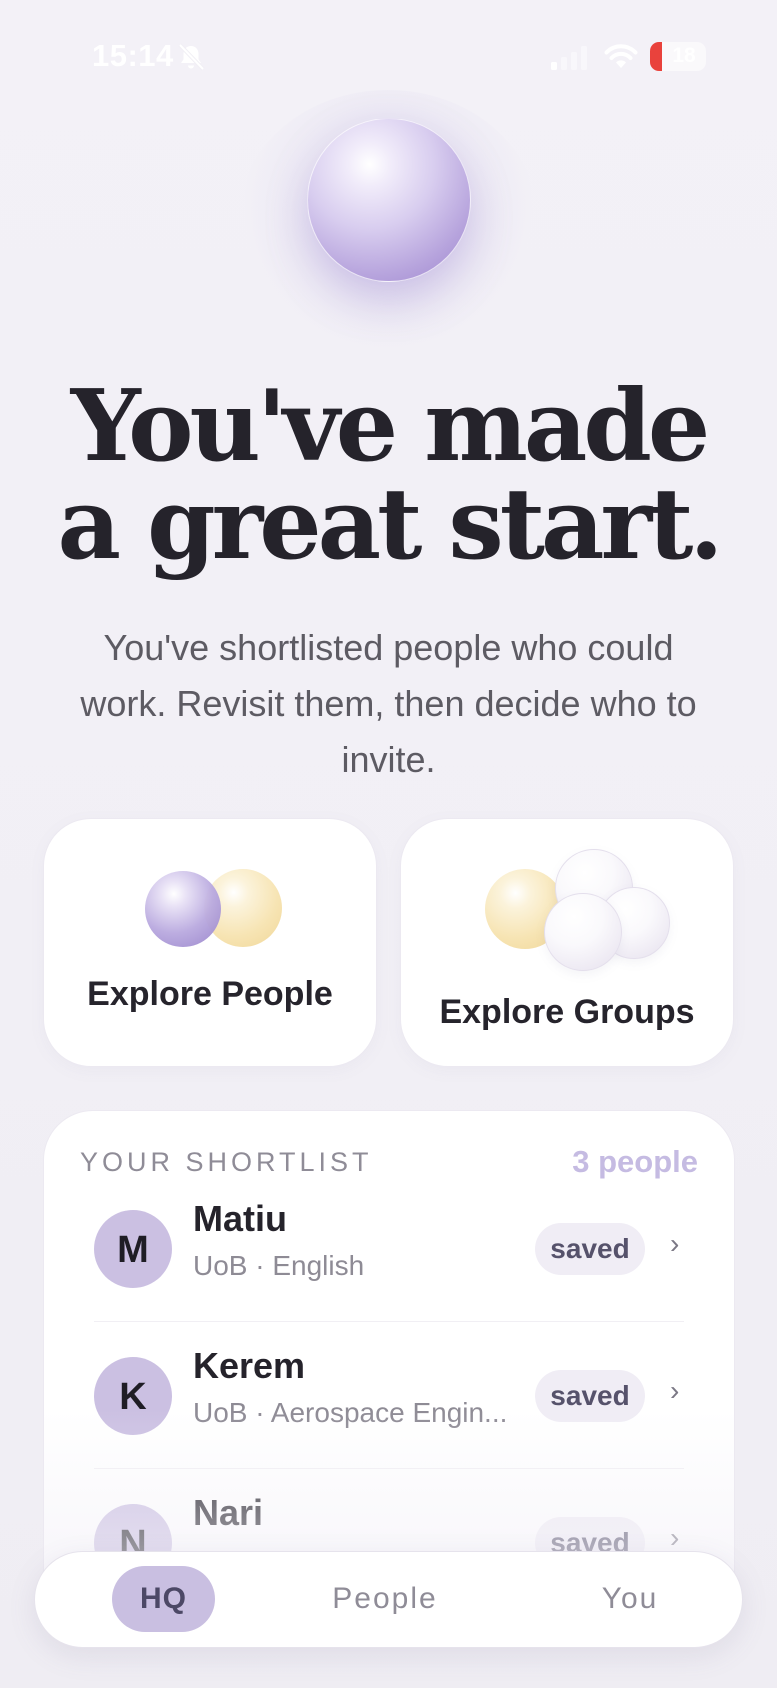 This screenshot has height=1688, width=777. I want to click on person-name: Kerem, so click(249, 1365).